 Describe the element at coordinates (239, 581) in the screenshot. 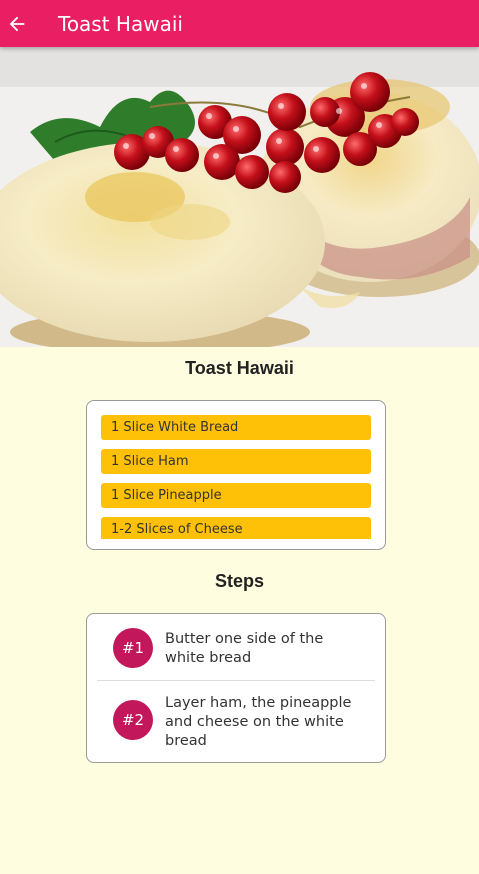

I see `steps-title: Steps` at that location.